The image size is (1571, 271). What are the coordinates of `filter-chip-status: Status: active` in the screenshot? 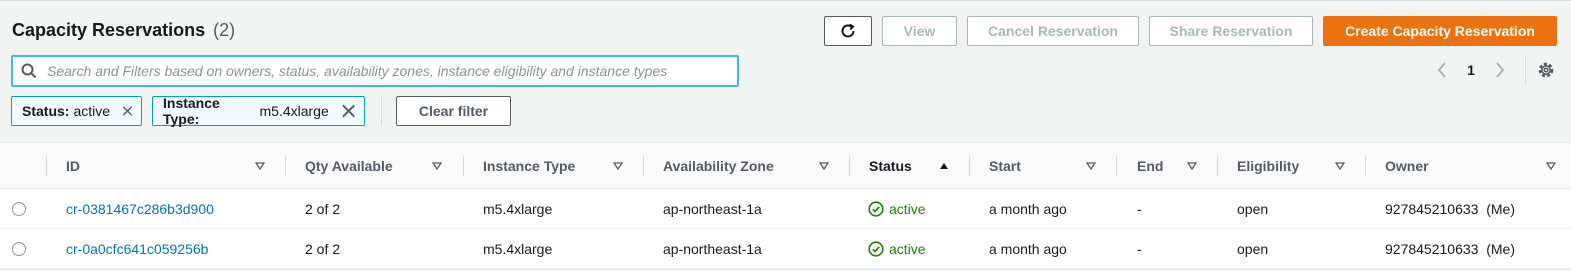 It's located at (76, 111).